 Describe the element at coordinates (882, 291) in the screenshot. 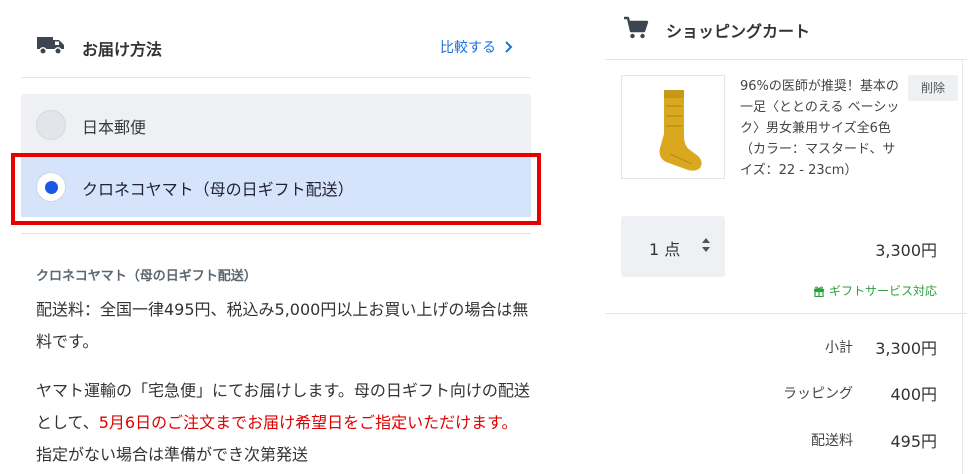

I see `gift-label: ギフトサービス対応` at that location.